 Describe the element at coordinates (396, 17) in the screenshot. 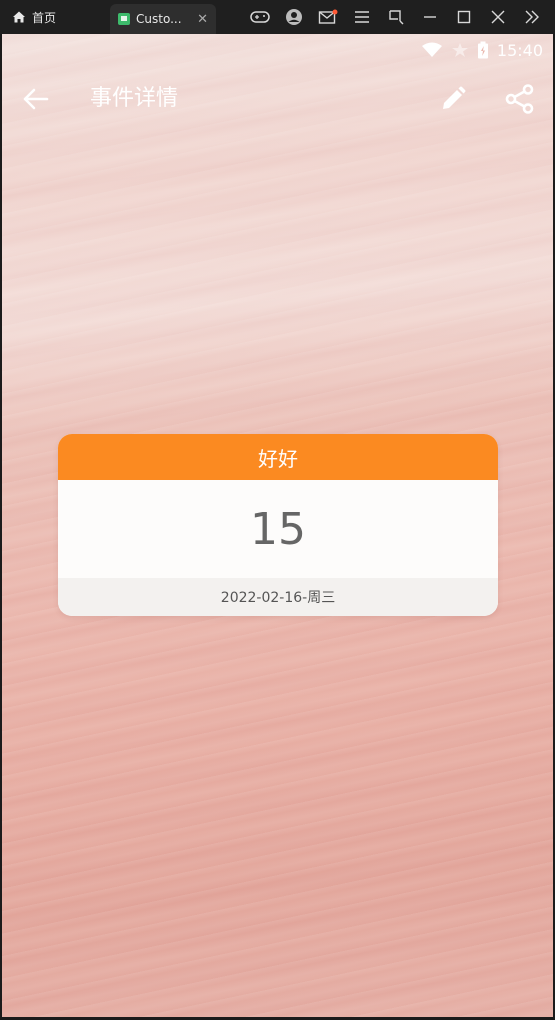

I see `crop-icon` at that location.